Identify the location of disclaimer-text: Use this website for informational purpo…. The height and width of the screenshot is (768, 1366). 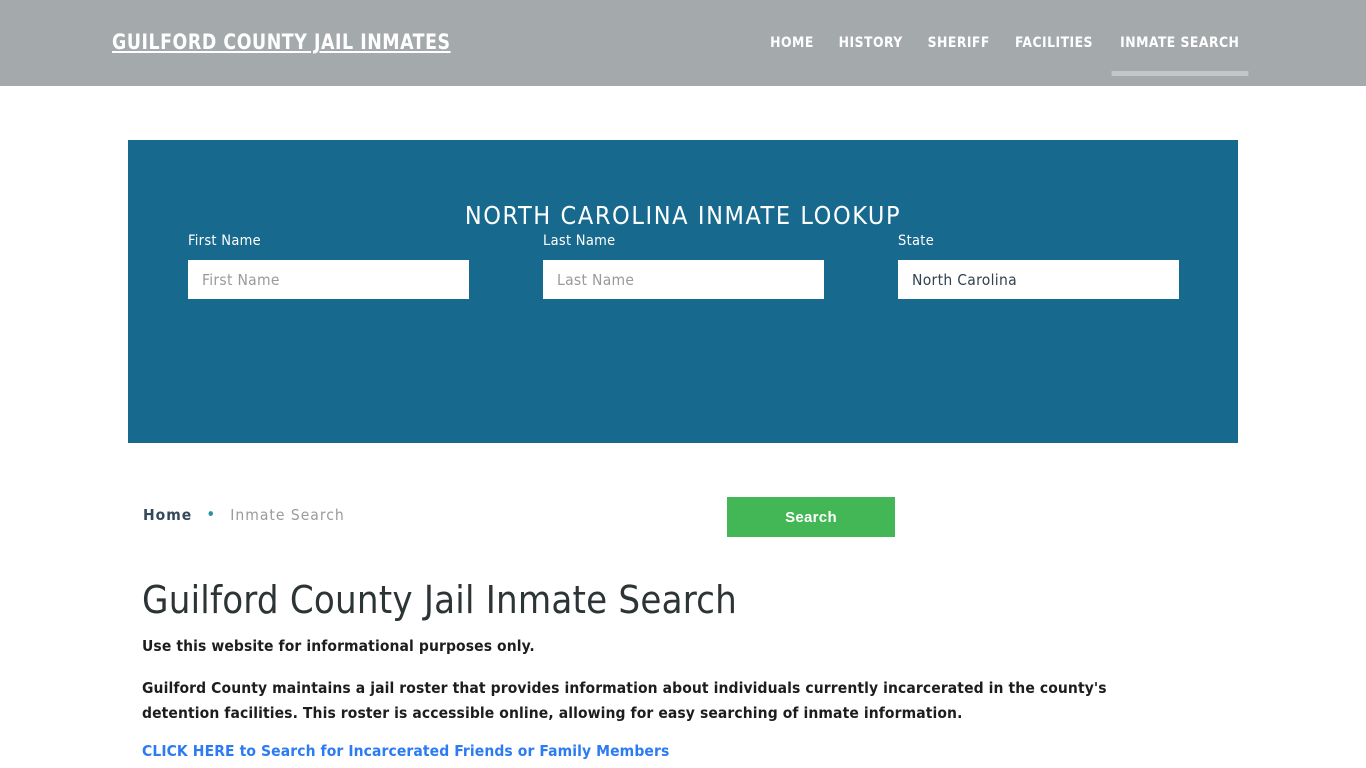
(338, 646).